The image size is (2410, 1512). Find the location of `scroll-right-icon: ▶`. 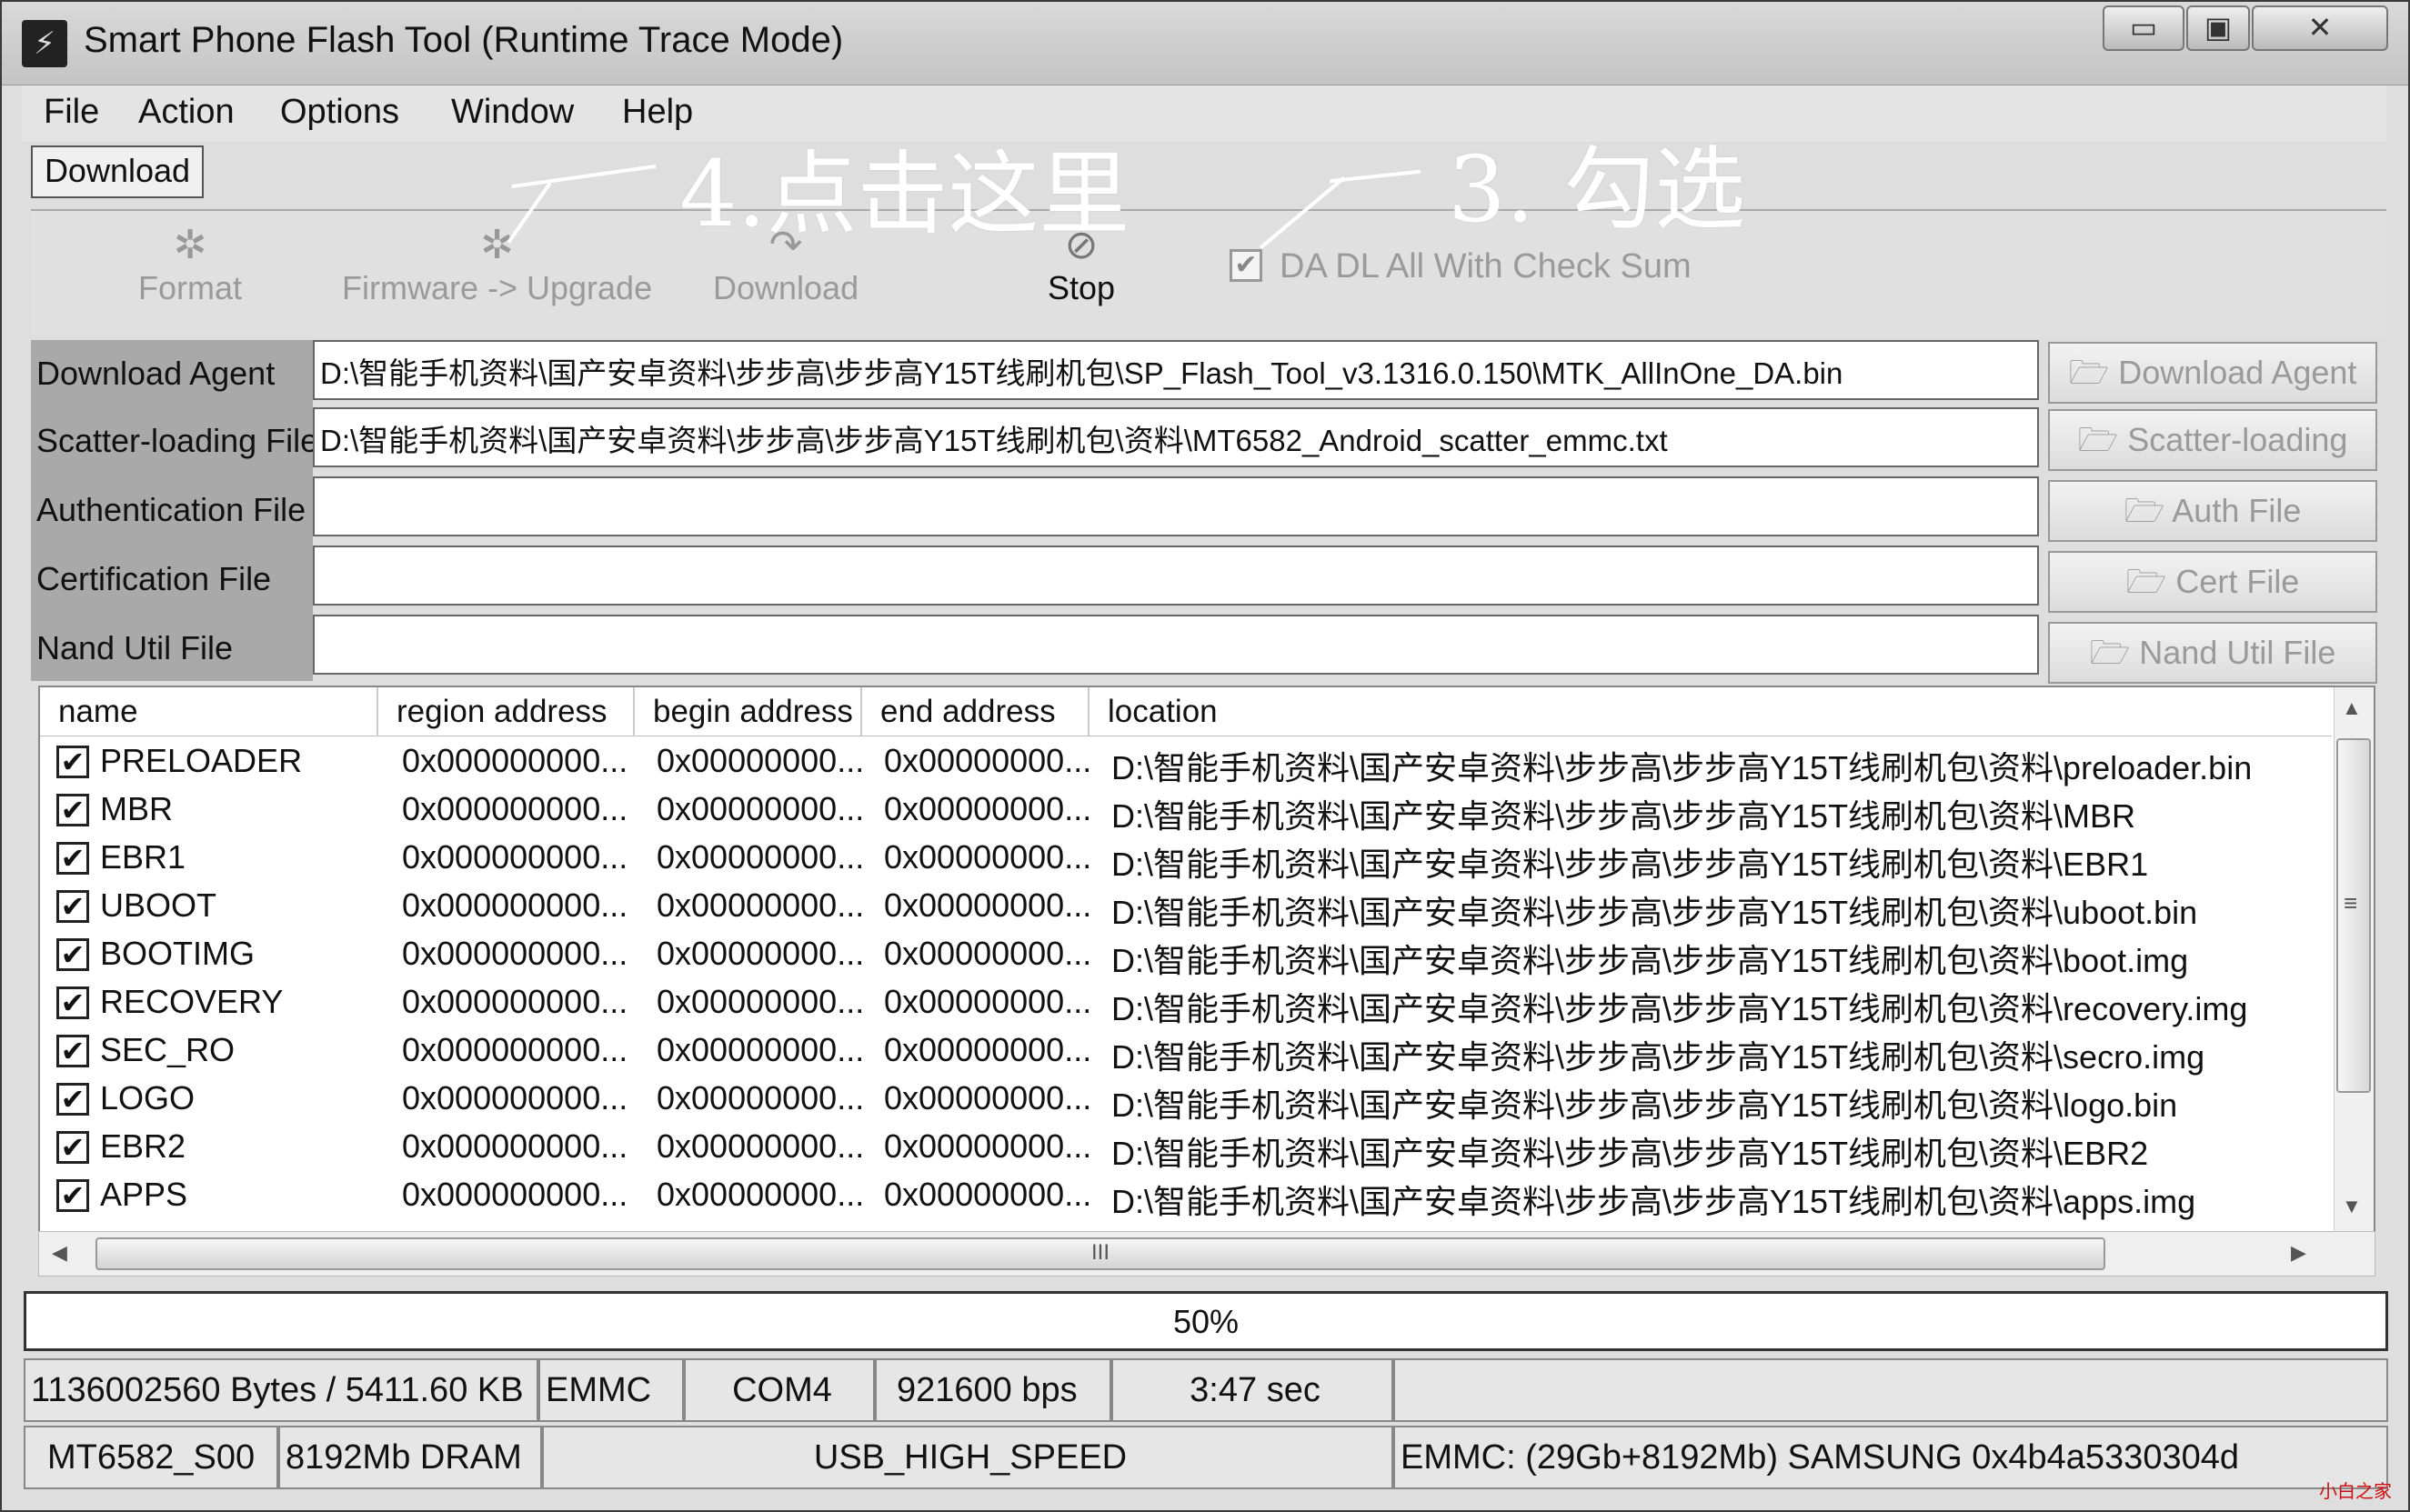

scroll-right-icon: ▶ is located at coordinates (2299, 1253).